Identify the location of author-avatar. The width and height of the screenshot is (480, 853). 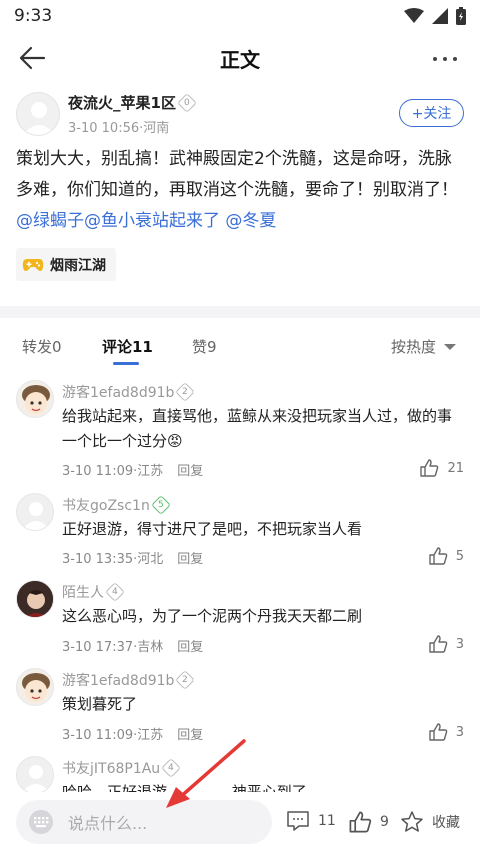
(38, 114).